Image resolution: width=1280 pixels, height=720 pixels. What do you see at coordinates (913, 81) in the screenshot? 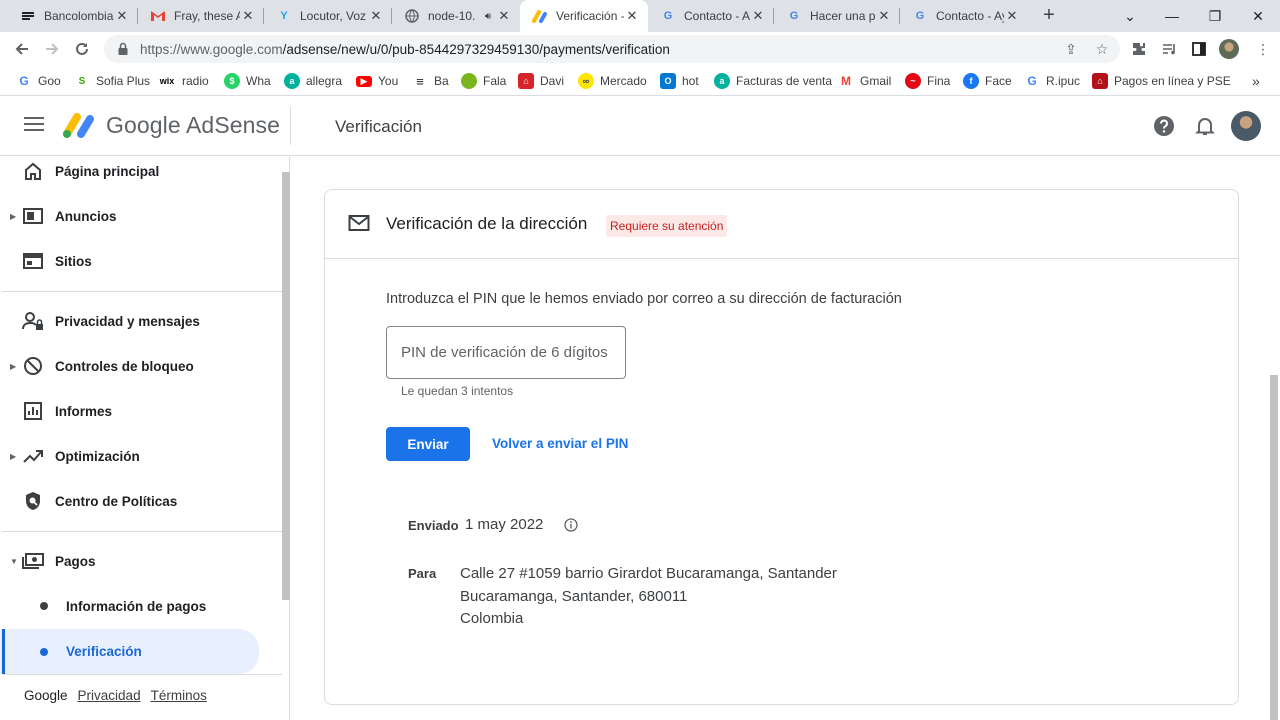
I see `finagro-icon: ~` at bounding box center [913, 81].